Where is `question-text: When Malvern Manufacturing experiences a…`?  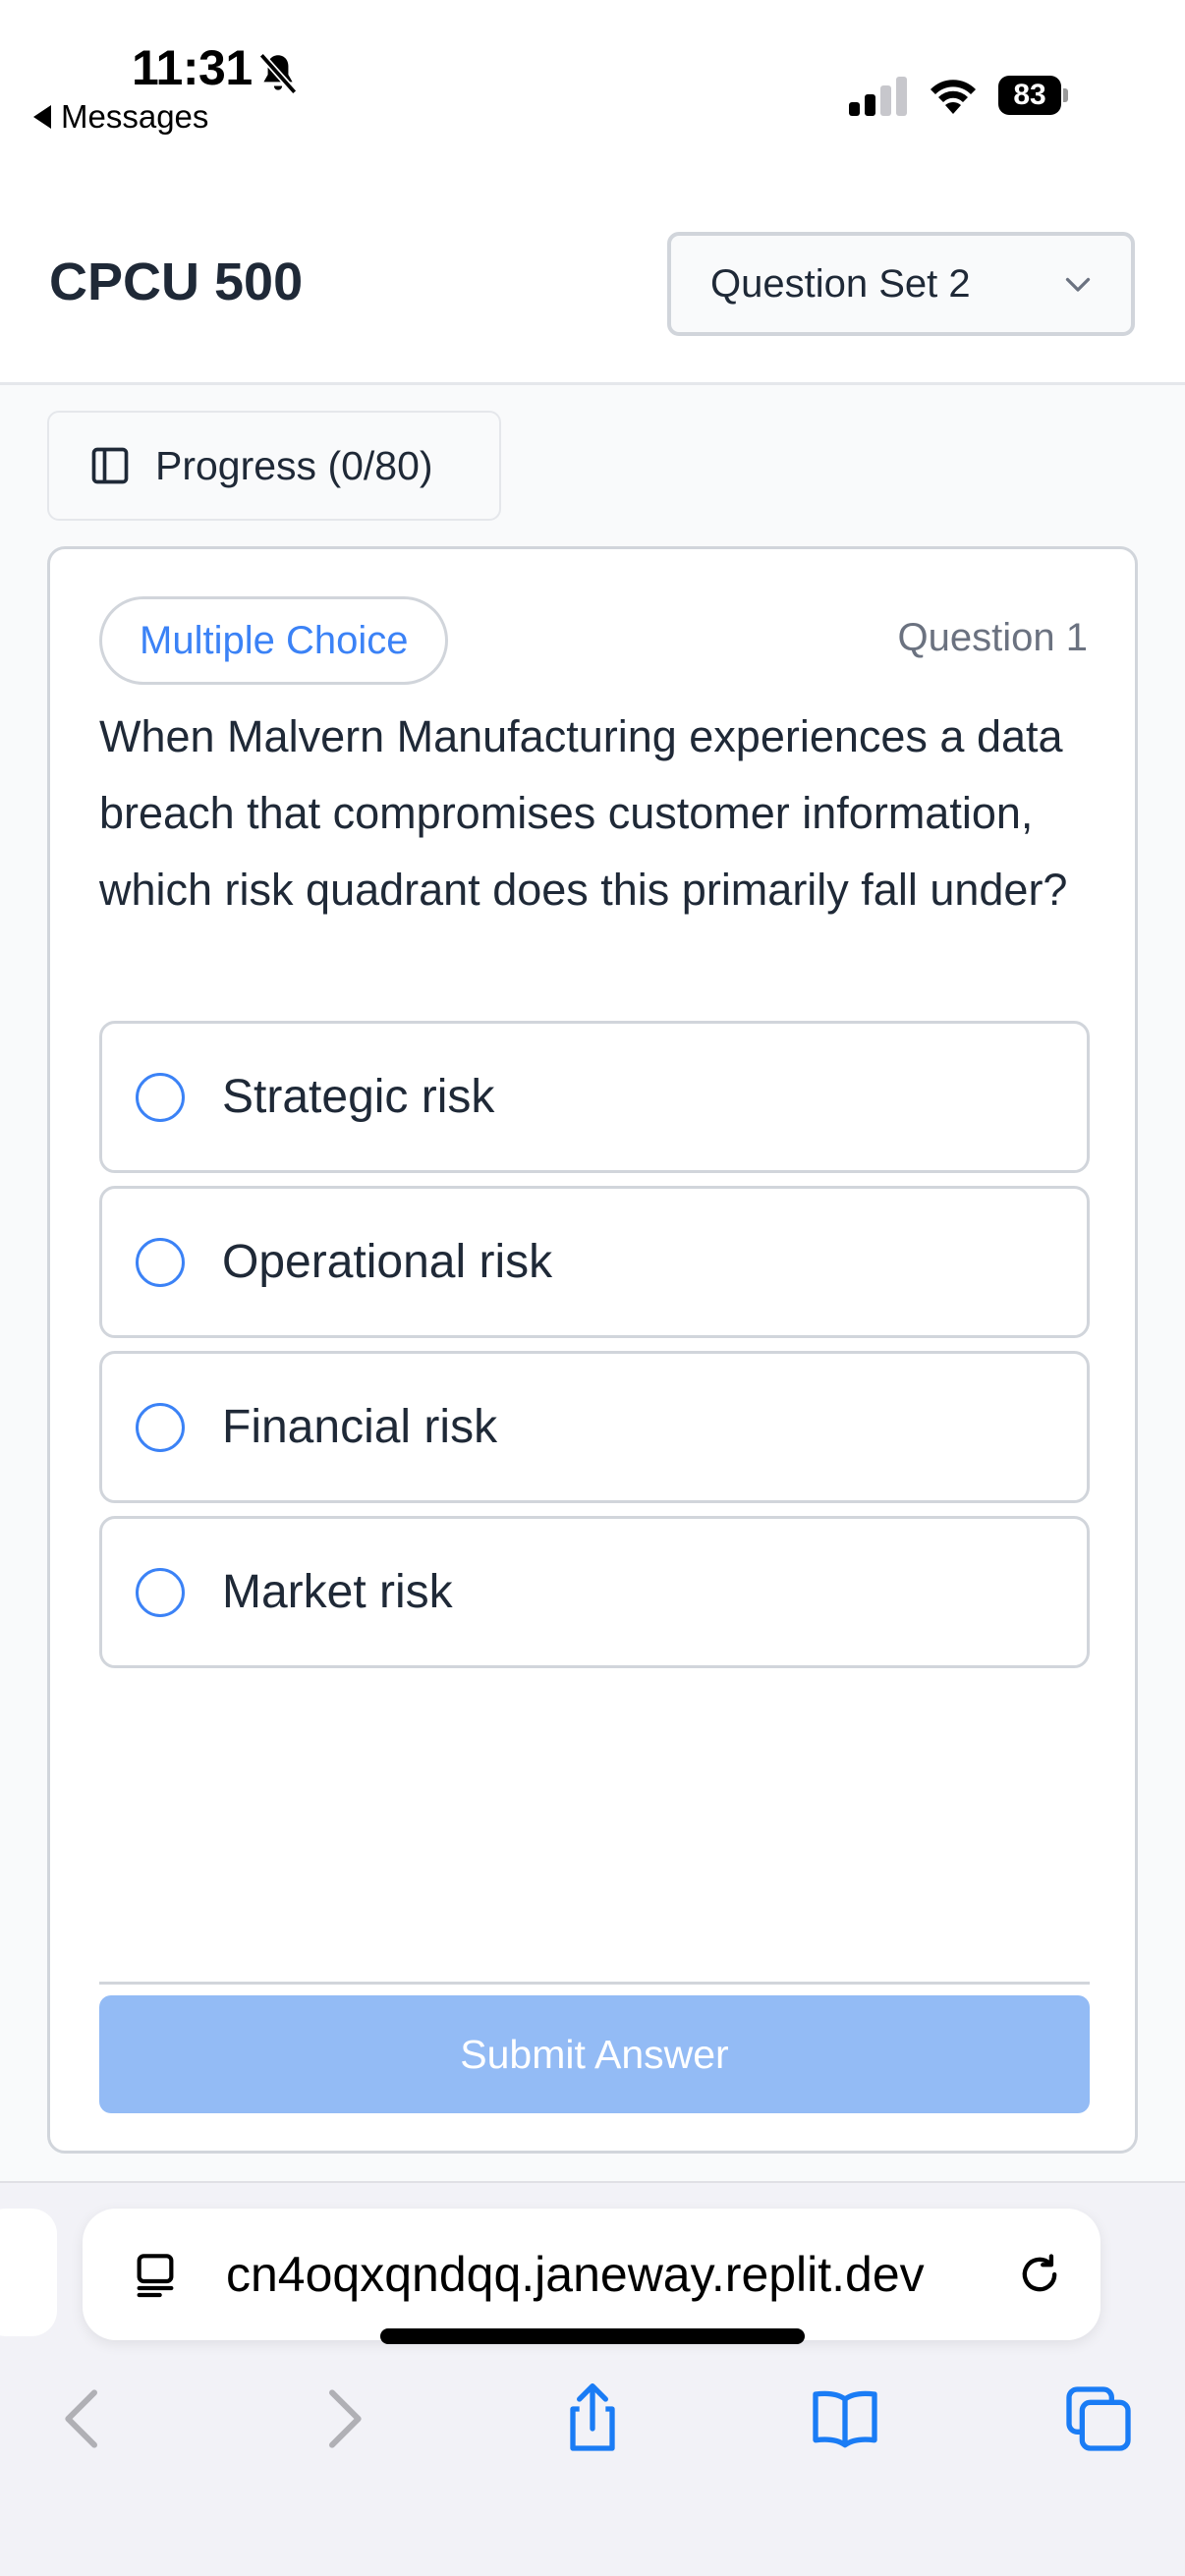
question-text: When Malvern Manufacturing experiences a… is located at coordinates (583, 813).